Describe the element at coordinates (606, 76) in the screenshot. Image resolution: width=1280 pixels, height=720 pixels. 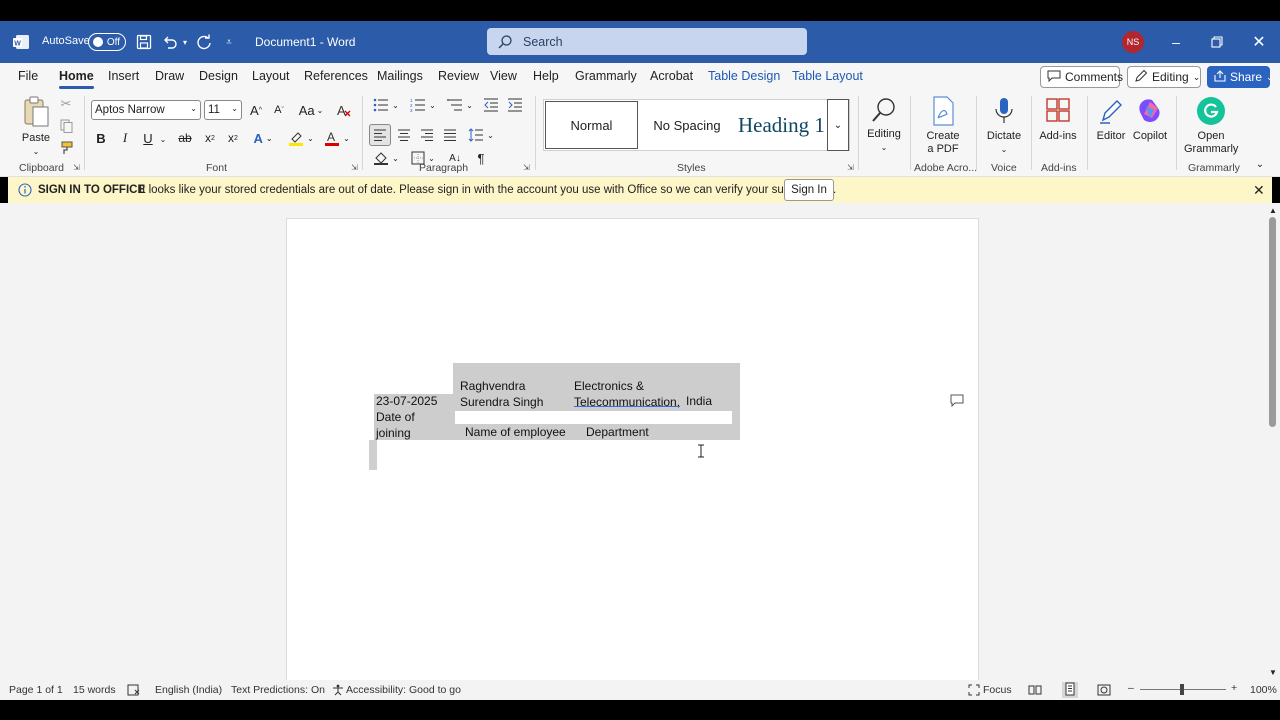
I see `tab-grammarly: Grammarly` at that location.